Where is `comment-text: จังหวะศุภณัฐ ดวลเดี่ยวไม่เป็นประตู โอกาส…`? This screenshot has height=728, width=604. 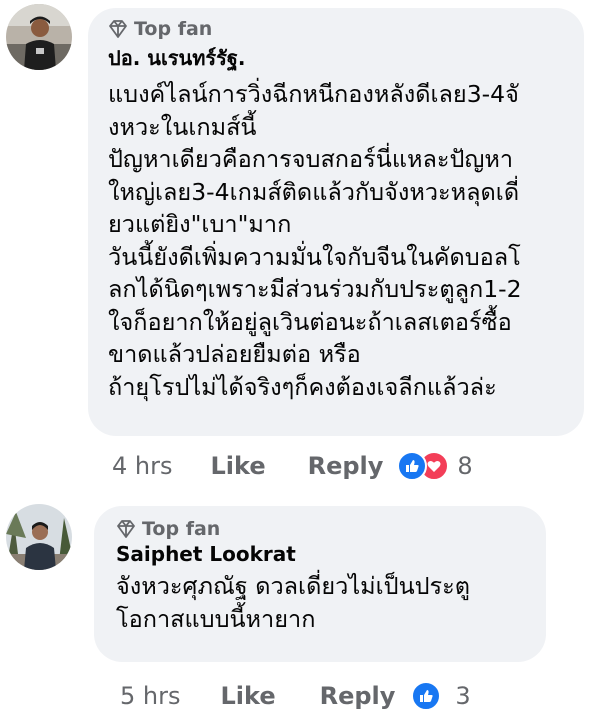
comment-text: จังหวะศุภณัฐ ดวลเดี่ยวไม่เป็นประตู โอกาส… is located at coordinates (293, 602).